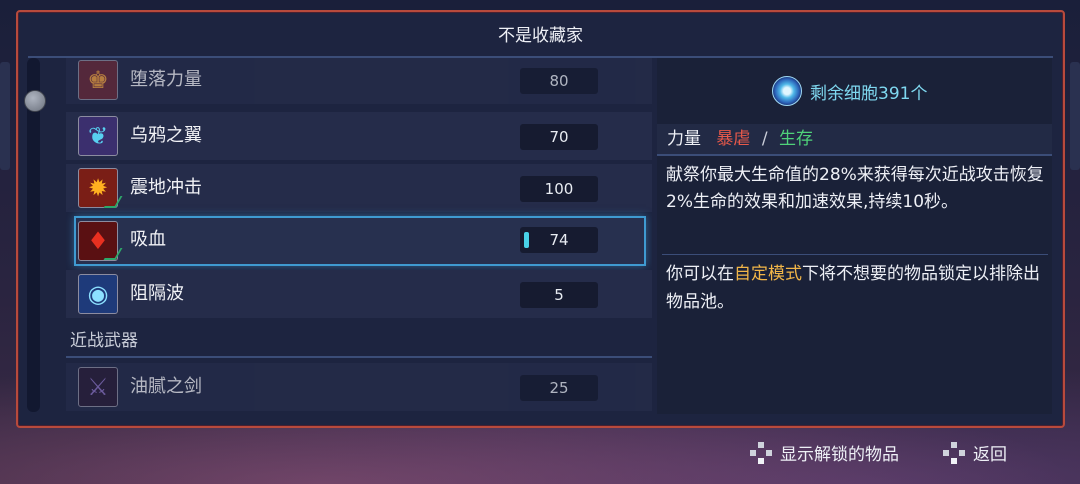 The width and height of the screenshot is (1080, 484). I want to click on item-cost: 100, so click(559, 189).